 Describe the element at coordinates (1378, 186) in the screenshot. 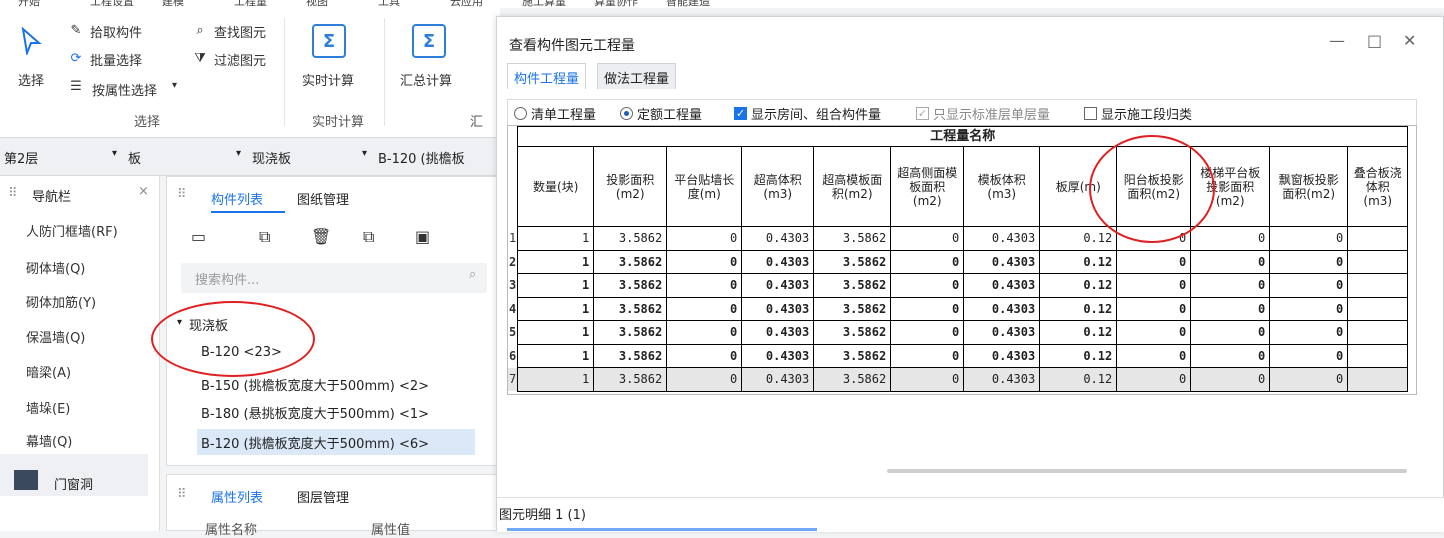

I see `column-header: 叠合板浇体积(m3)` at that location.